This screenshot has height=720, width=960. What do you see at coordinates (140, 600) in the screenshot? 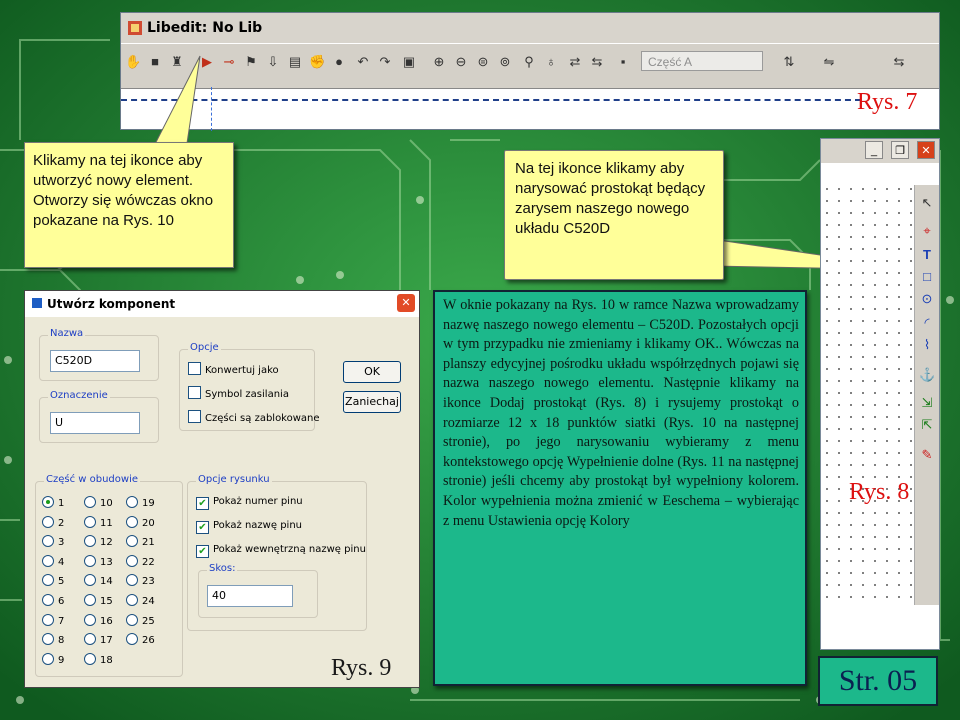
I see `part-radio-24: 24` at bounding box center [140, 600].